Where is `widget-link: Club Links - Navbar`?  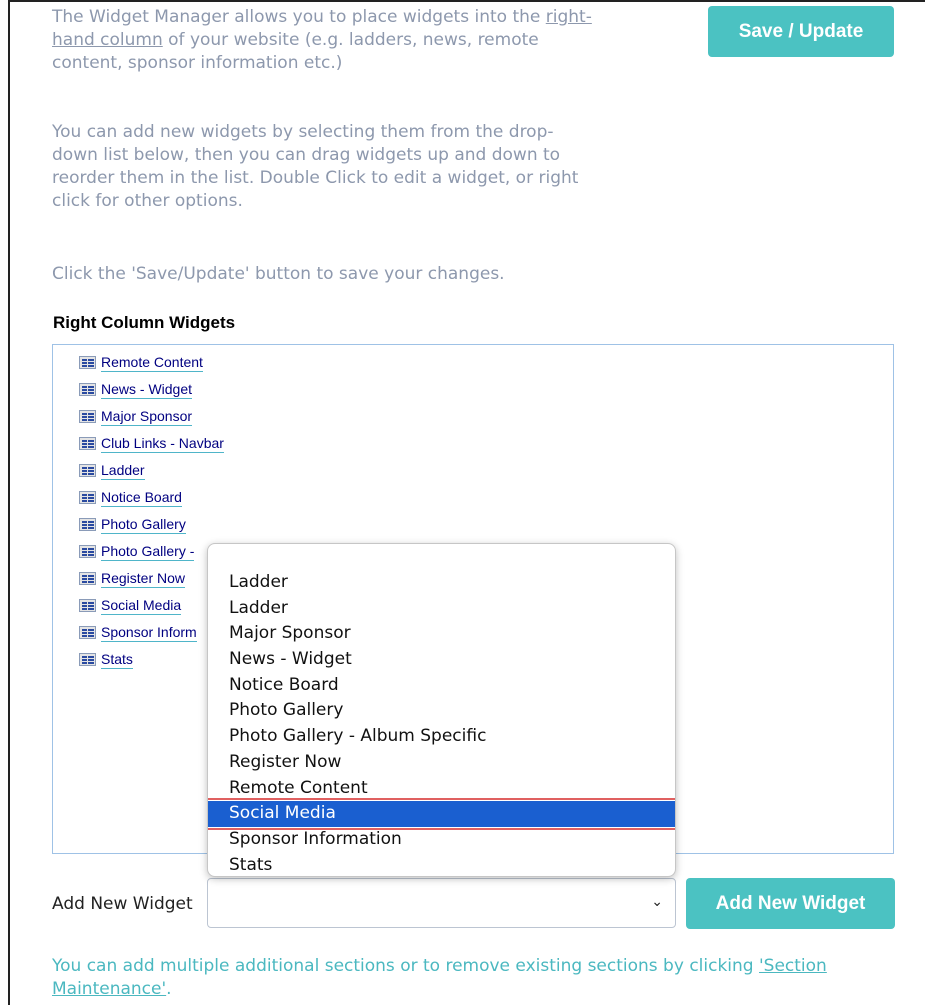
widget-link: Club Links - Navbar is located at coordinates (162, 444).